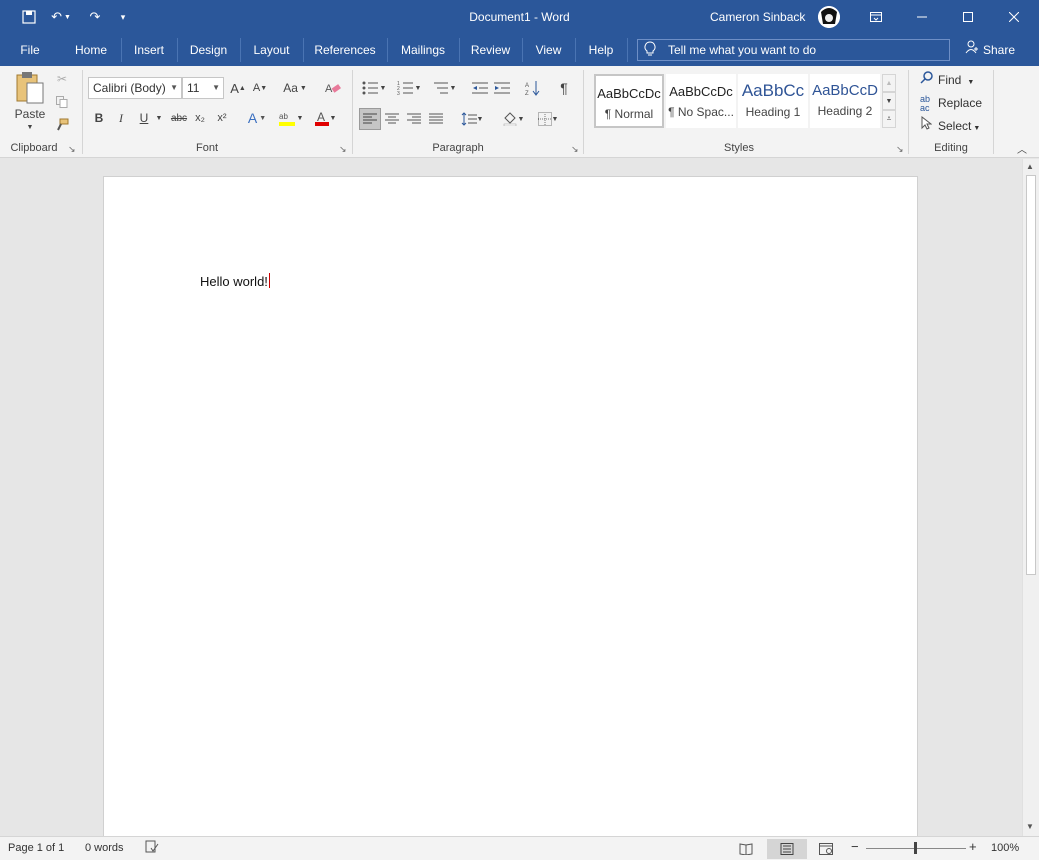 Image resolution: width=1039 pixels, height=860 pixels. What do you see at coordinates (926, 125) in the screenshot?
I see `cursor-arrow-icon` at bounding box center [926, 125].